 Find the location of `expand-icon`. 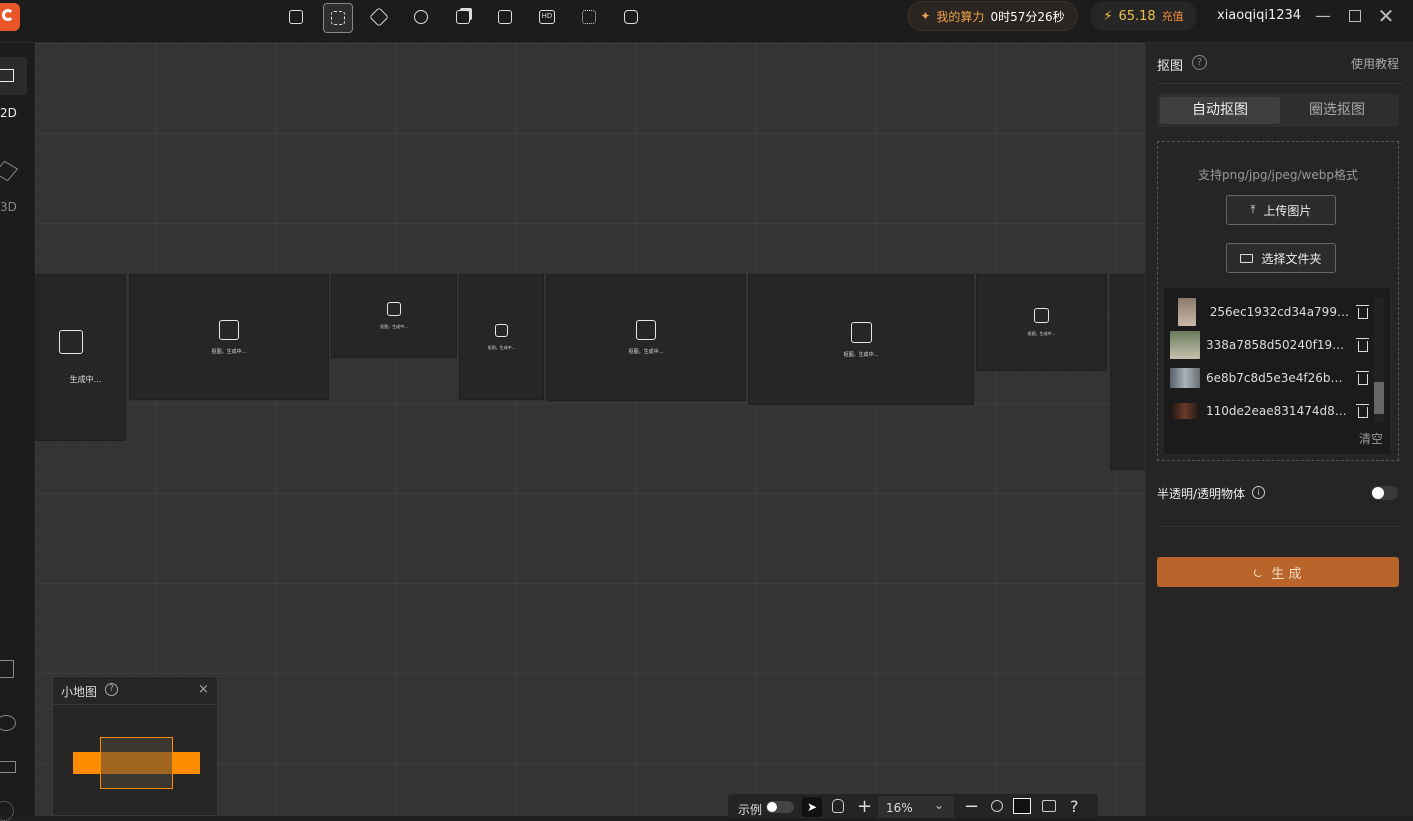

expand-icon is located at coordinates (505, 17).